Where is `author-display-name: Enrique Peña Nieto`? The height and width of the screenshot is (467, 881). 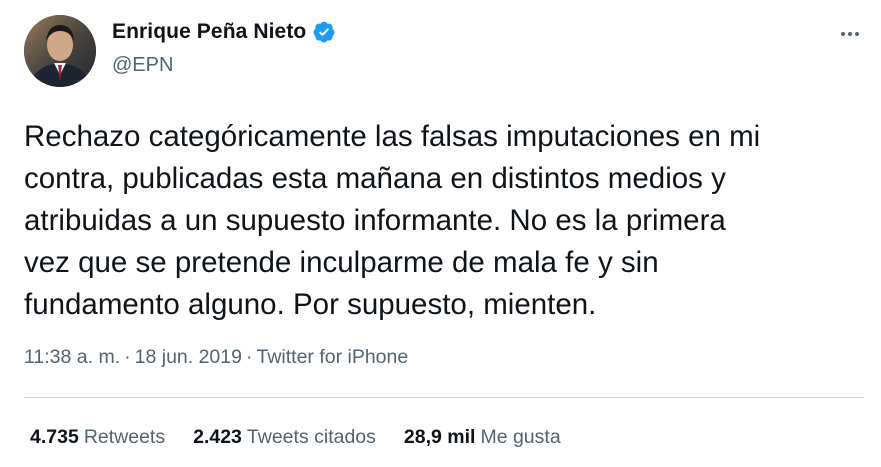 author-display-name: Enrique Peña Nieto is located at coordinates (209, 32).